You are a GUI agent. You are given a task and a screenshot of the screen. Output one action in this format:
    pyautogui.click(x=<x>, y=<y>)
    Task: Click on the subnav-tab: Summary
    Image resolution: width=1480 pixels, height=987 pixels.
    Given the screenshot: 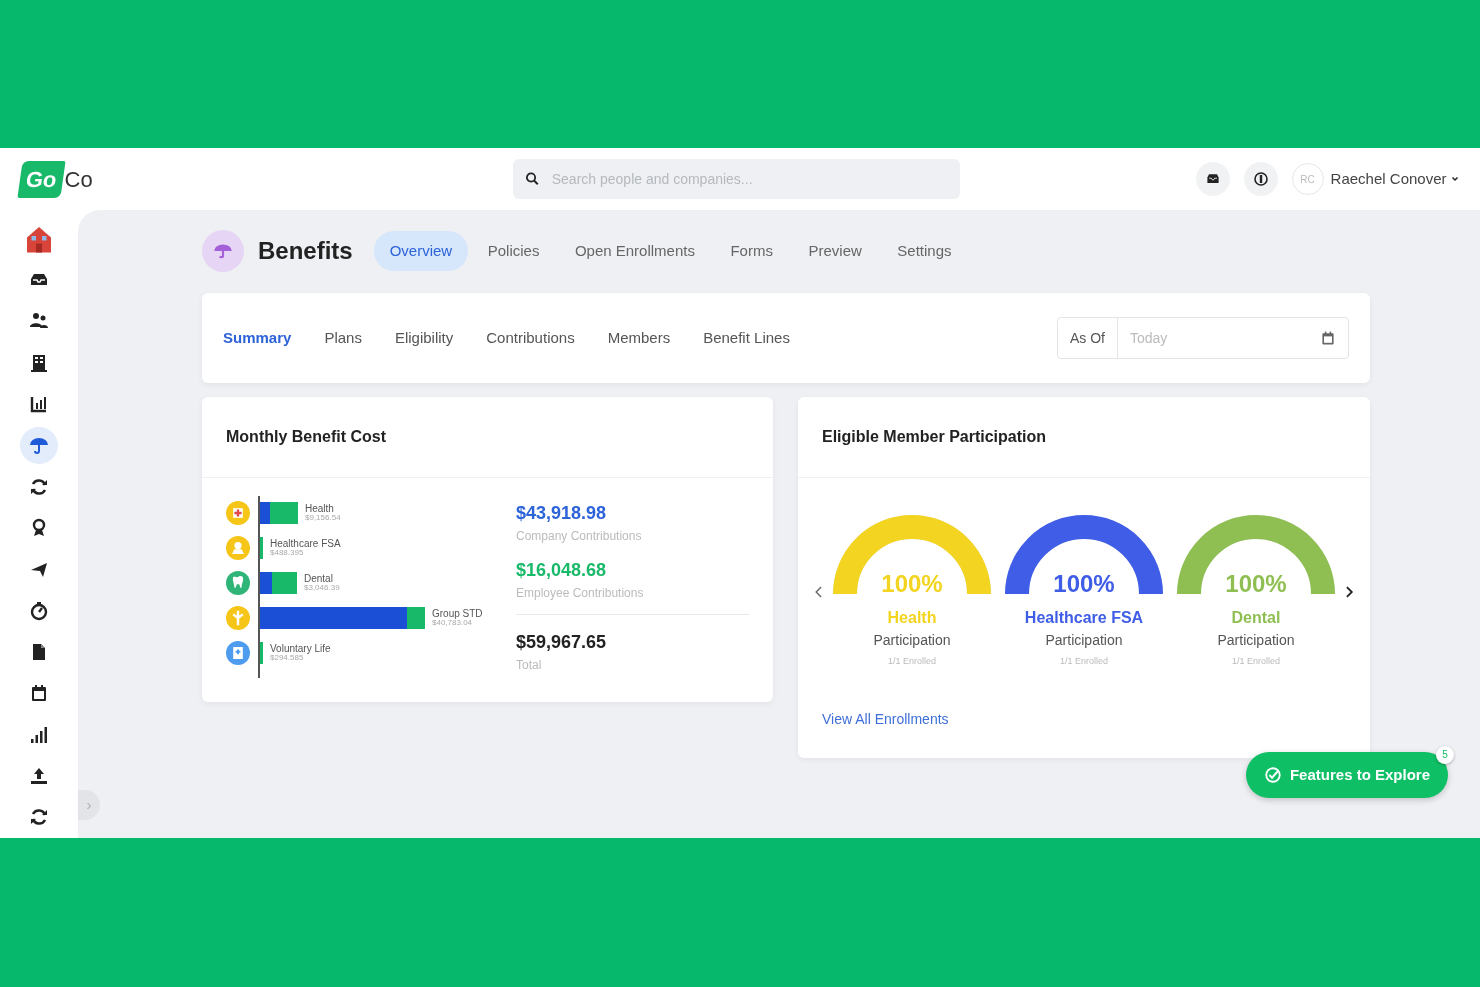 What is the action you would take?
    pyautogui.click(x=257, y=338)
    